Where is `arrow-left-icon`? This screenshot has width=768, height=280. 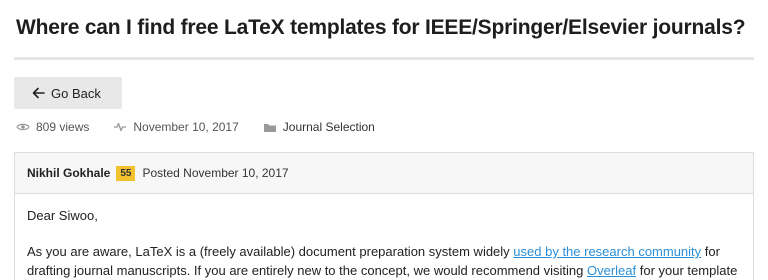 arrow-left-icon is located at coordinates (38, 93).